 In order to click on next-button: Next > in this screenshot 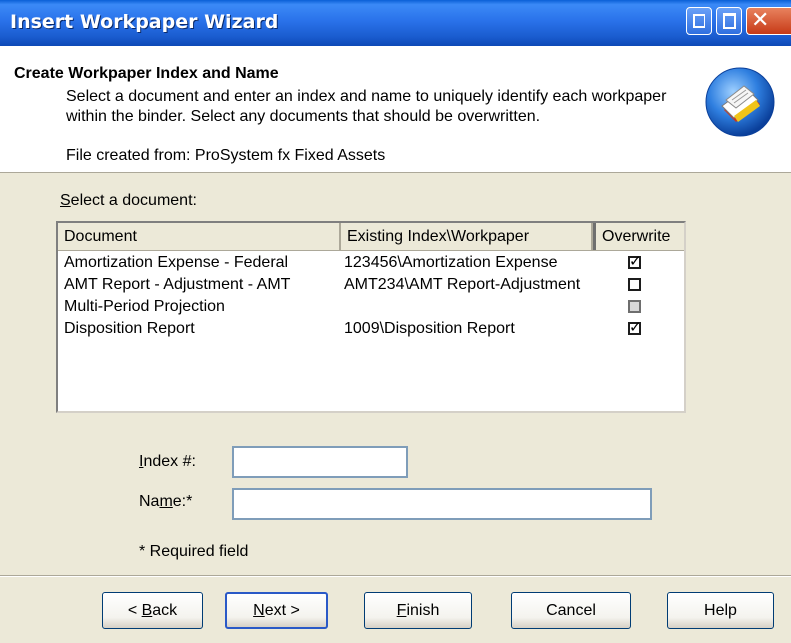, I will do `click(276, 610)`.